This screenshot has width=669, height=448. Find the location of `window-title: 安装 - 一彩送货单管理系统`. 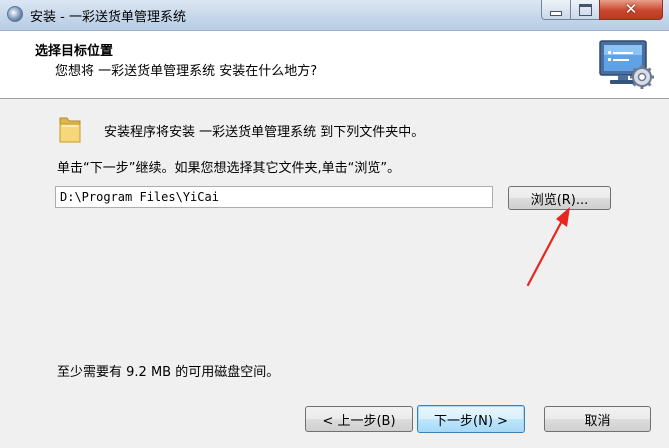

window-title: 安装 - 一彩送货单管理系统 is located at coordinates (108, 17).